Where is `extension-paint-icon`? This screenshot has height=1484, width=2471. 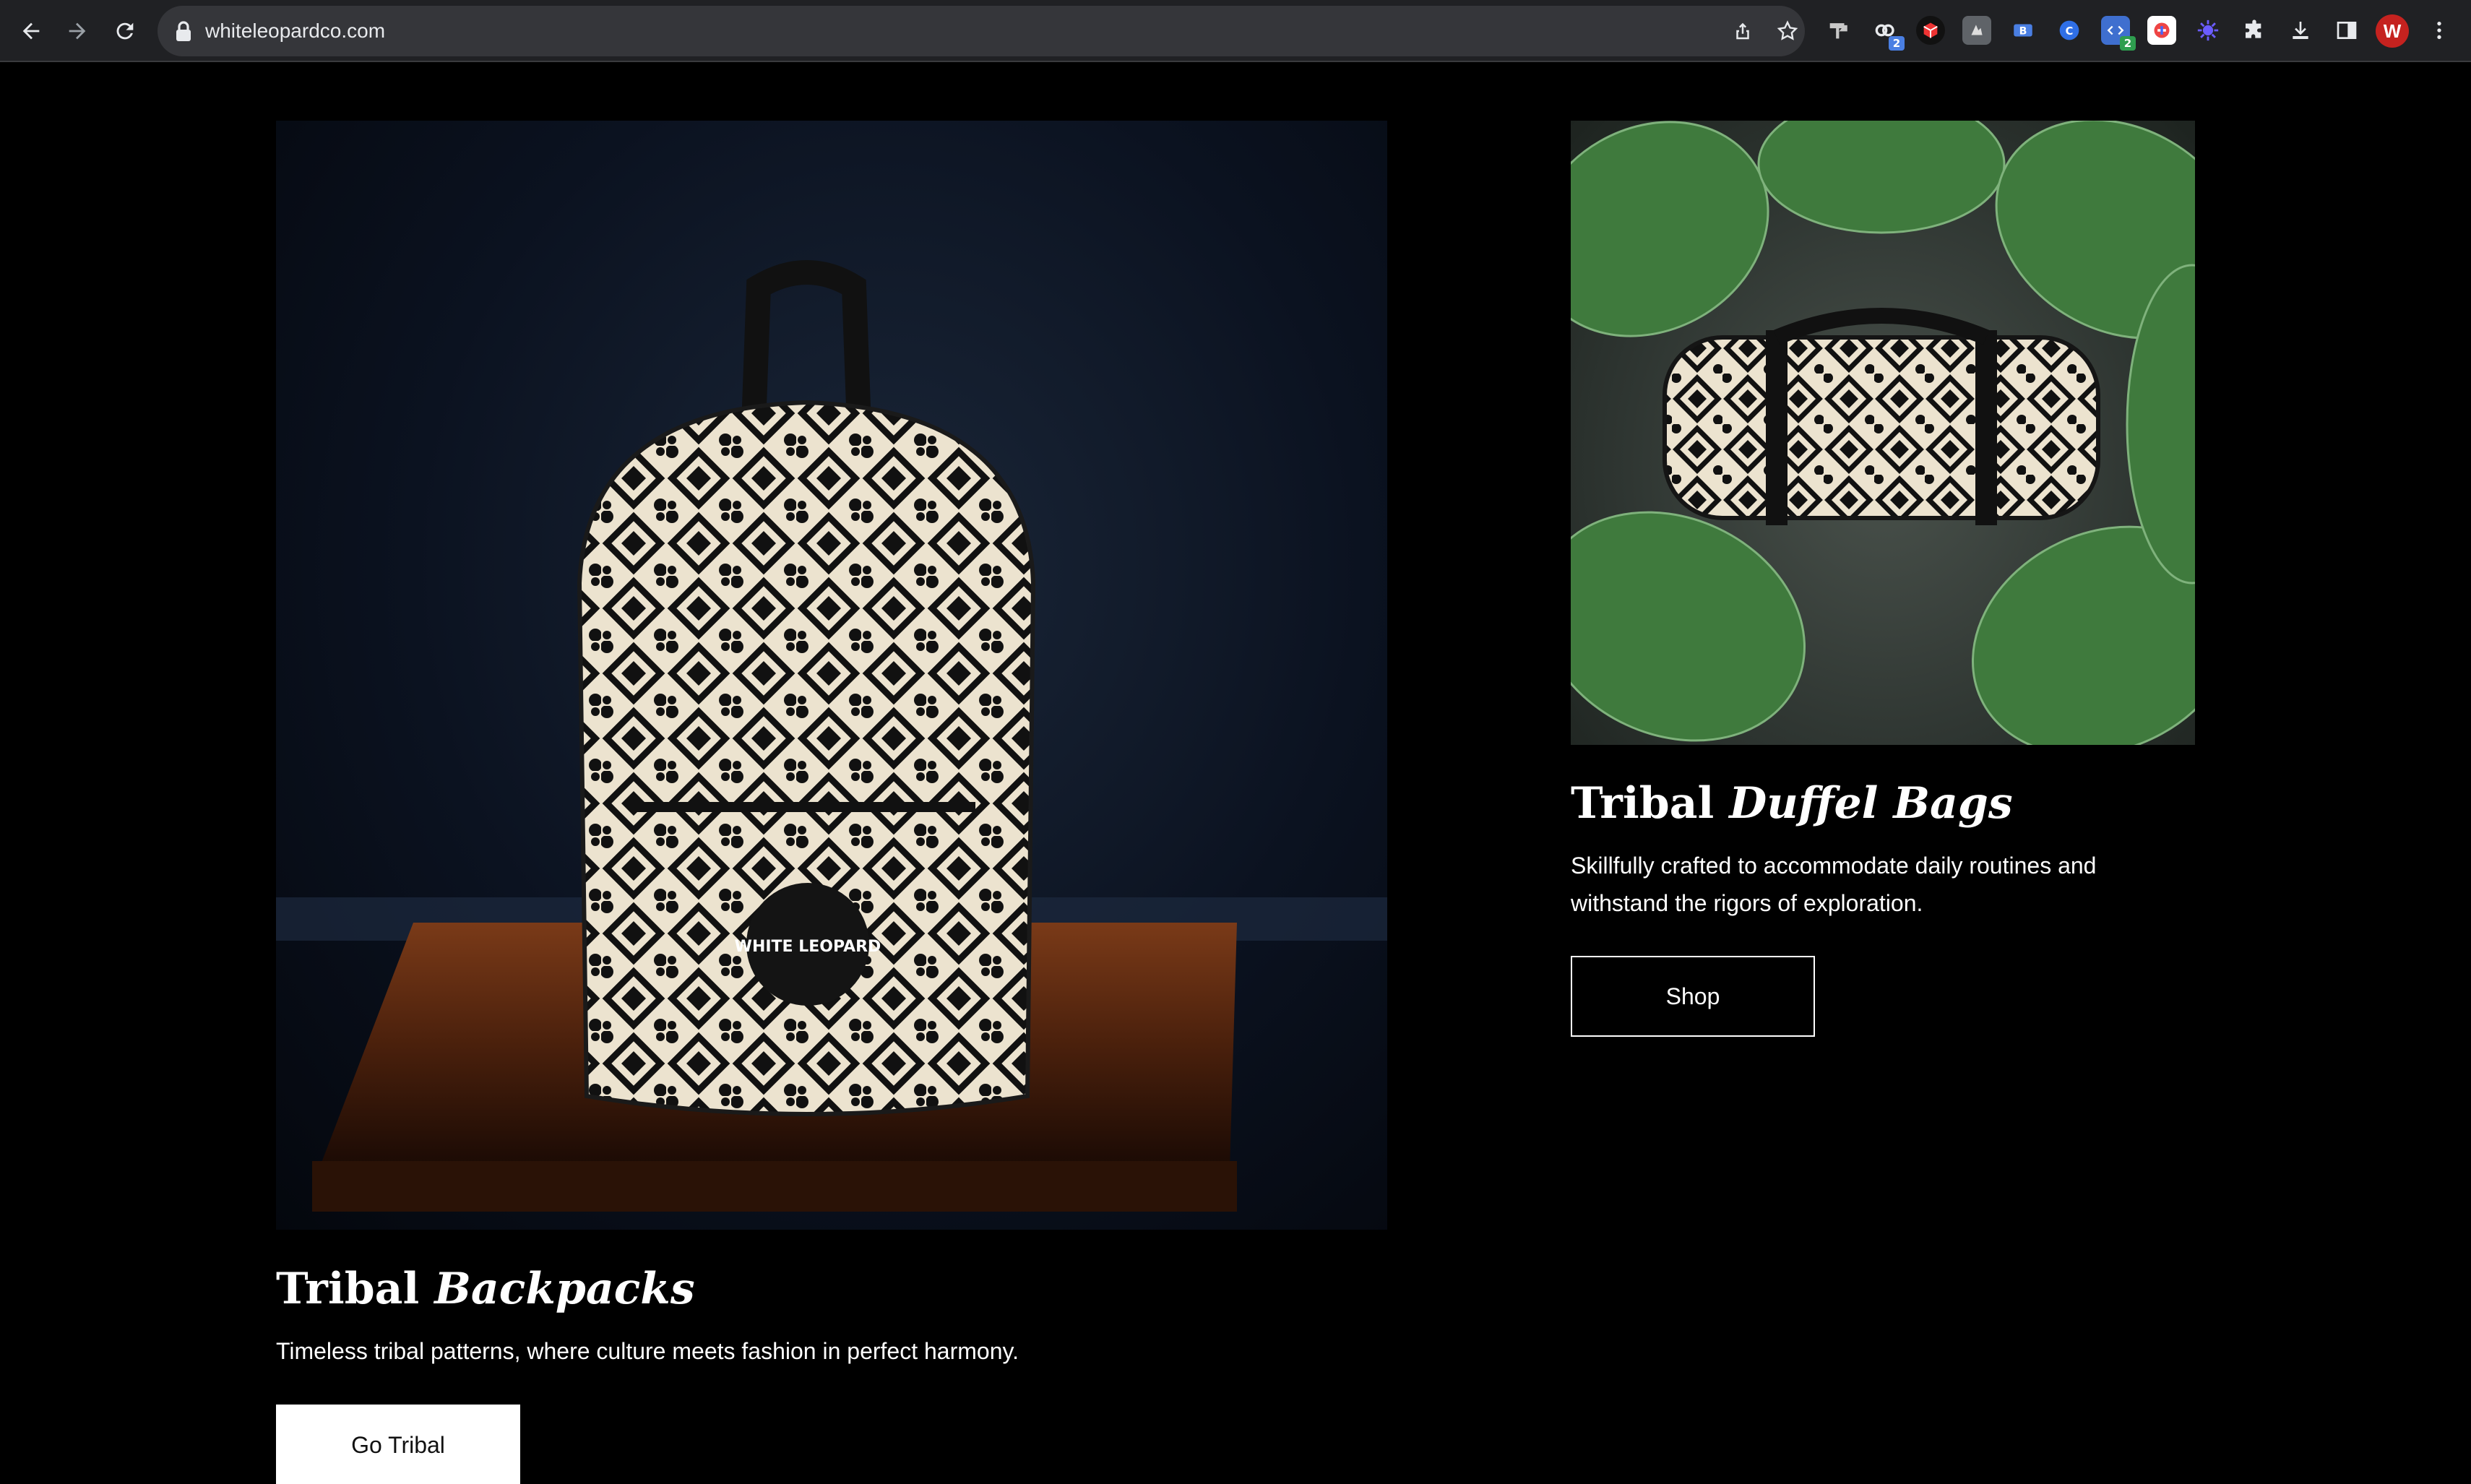 extension-paint-icon is located at coordinates (1838, 30).